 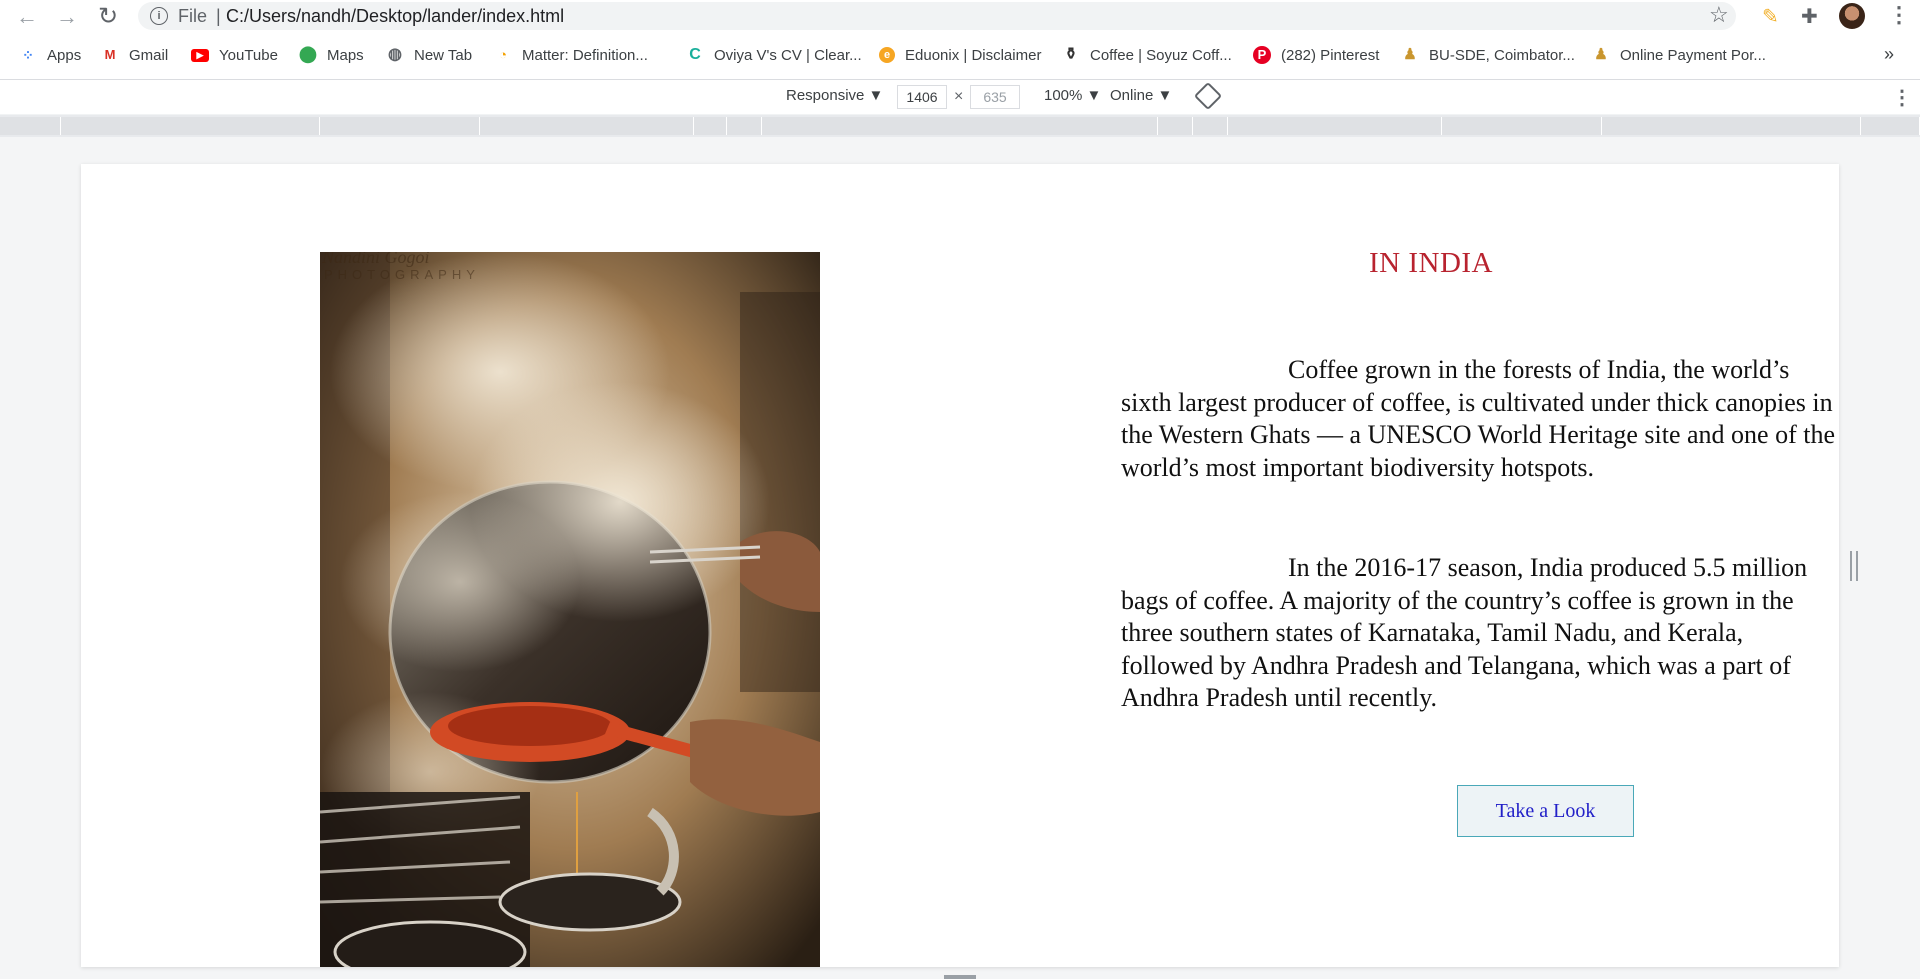 I want to click on watermark-photography: PHOTOGRAPHY, so click(x=402, y=274).